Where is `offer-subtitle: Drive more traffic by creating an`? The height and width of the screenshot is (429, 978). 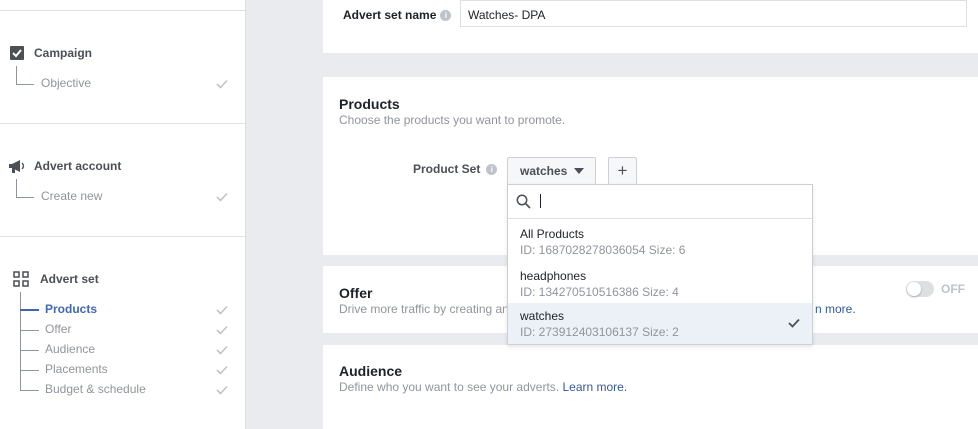
offer-subtitle: Drive more traffic by creating an is located at coordinates (424, 309).